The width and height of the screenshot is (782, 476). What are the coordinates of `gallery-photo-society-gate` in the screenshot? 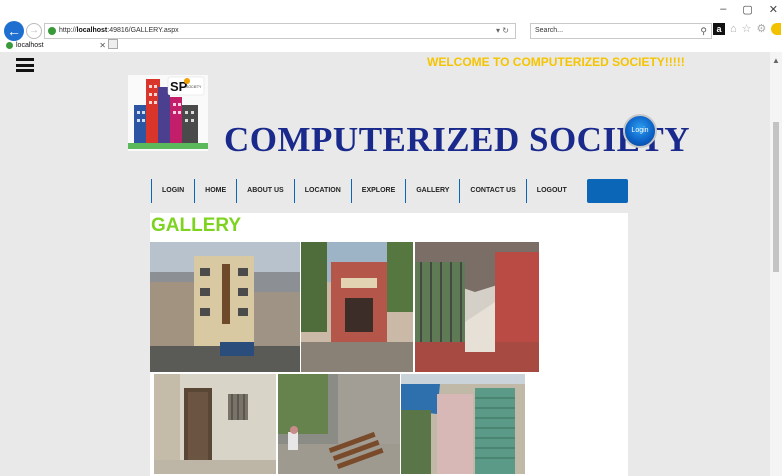 It's located at (357, 307).